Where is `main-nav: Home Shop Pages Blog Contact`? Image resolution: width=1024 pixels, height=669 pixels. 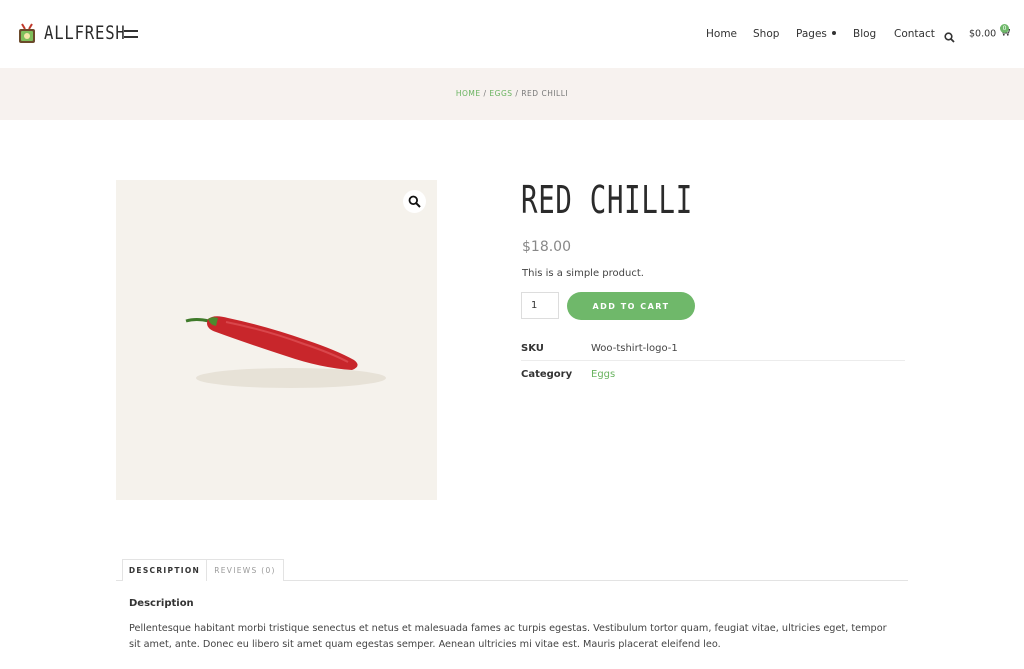
main-nav: Home Shop Pages Blog Contact is located at coordinates (512, 35).